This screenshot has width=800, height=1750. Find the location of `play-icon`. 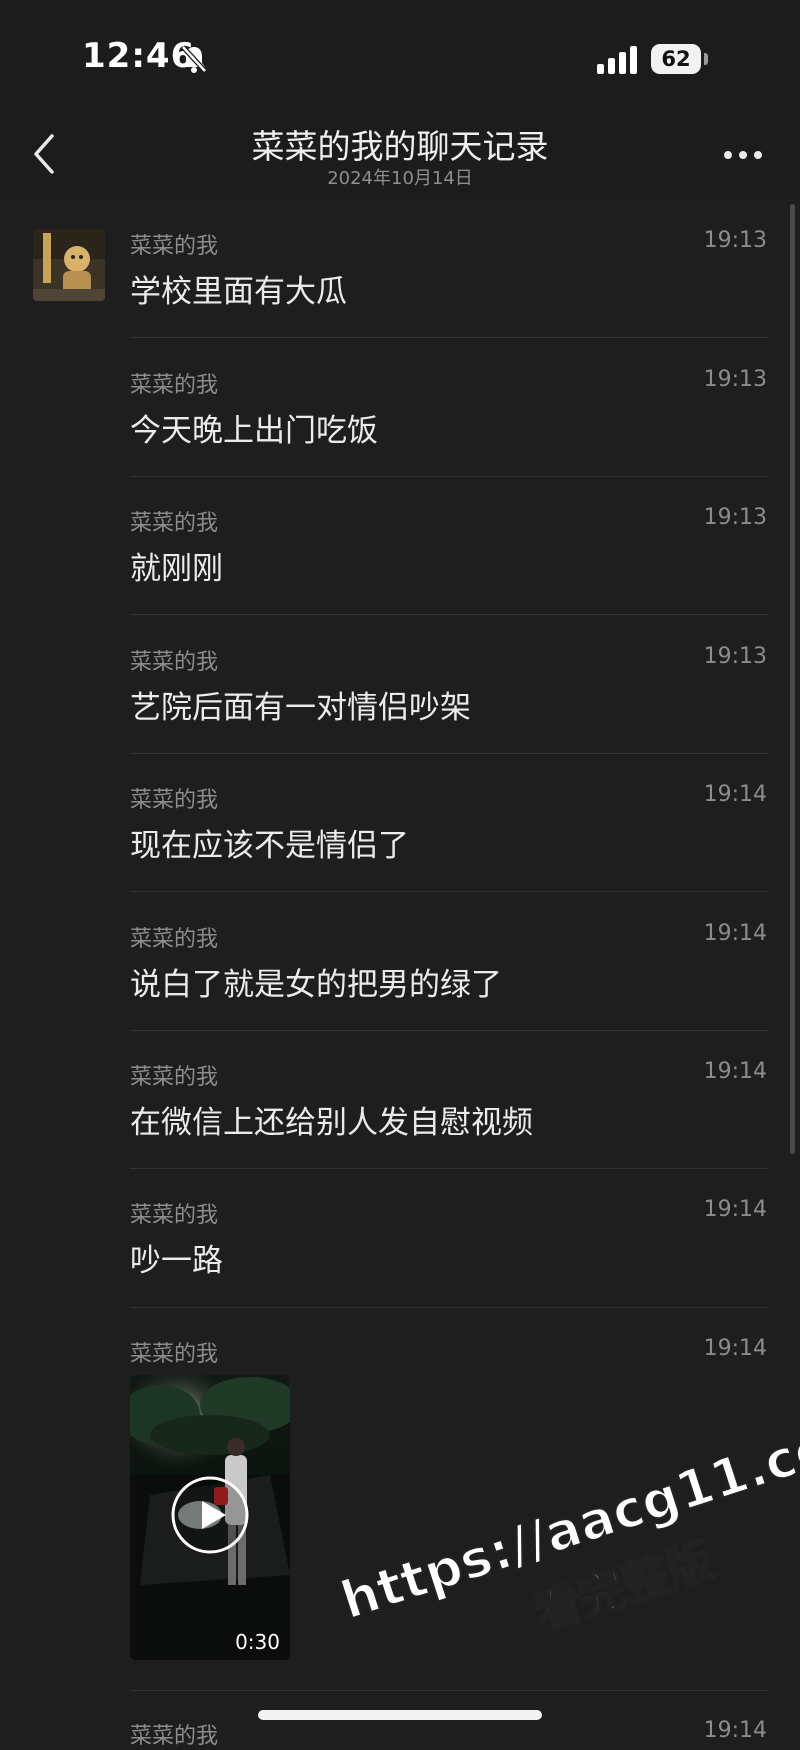

play-icon is located at coordinates (210, 1515).